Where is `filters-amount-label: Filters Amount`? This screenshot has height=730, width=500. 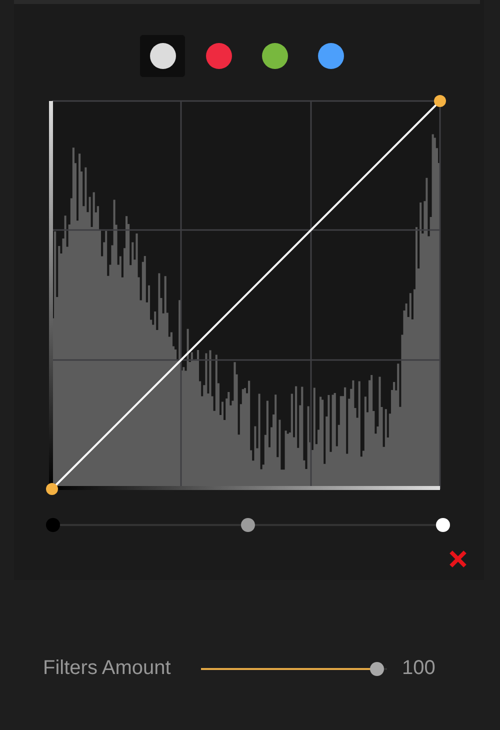
filters-amount-label: Filters Amount is located at coordinates (107, 668).